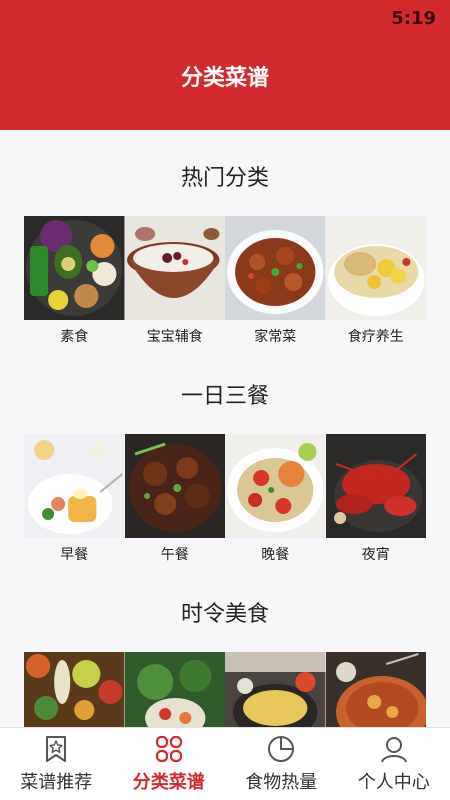 The image size is (450, 800). Describe the element at coordinates (275, 555) in the screenshot. I see `meal-label: 晚餐` at that location.